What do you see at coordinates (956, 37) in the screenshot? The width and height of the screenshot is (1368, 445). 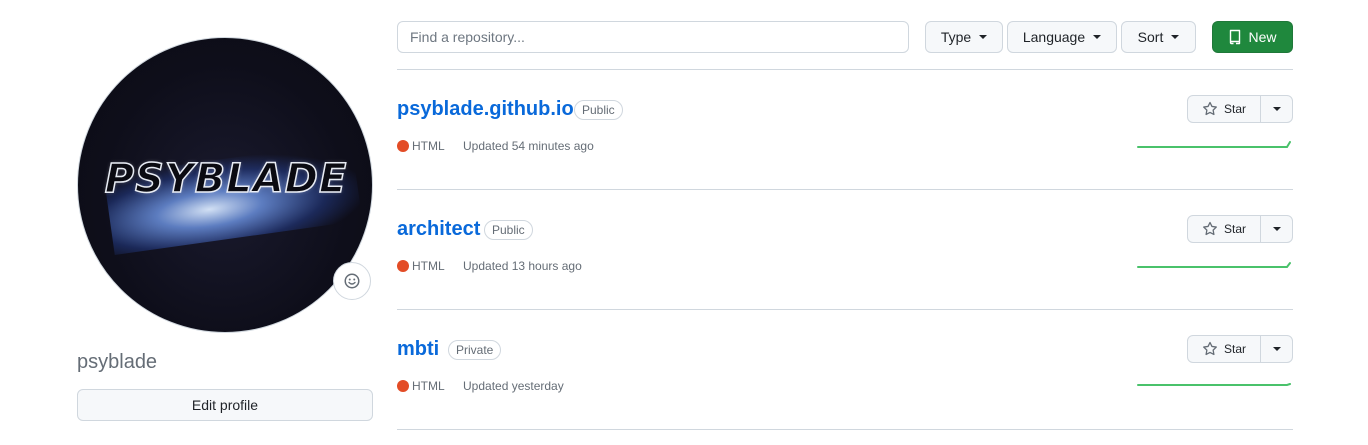 I see `type-filter-label: Type` at bounding box center [956, 37].